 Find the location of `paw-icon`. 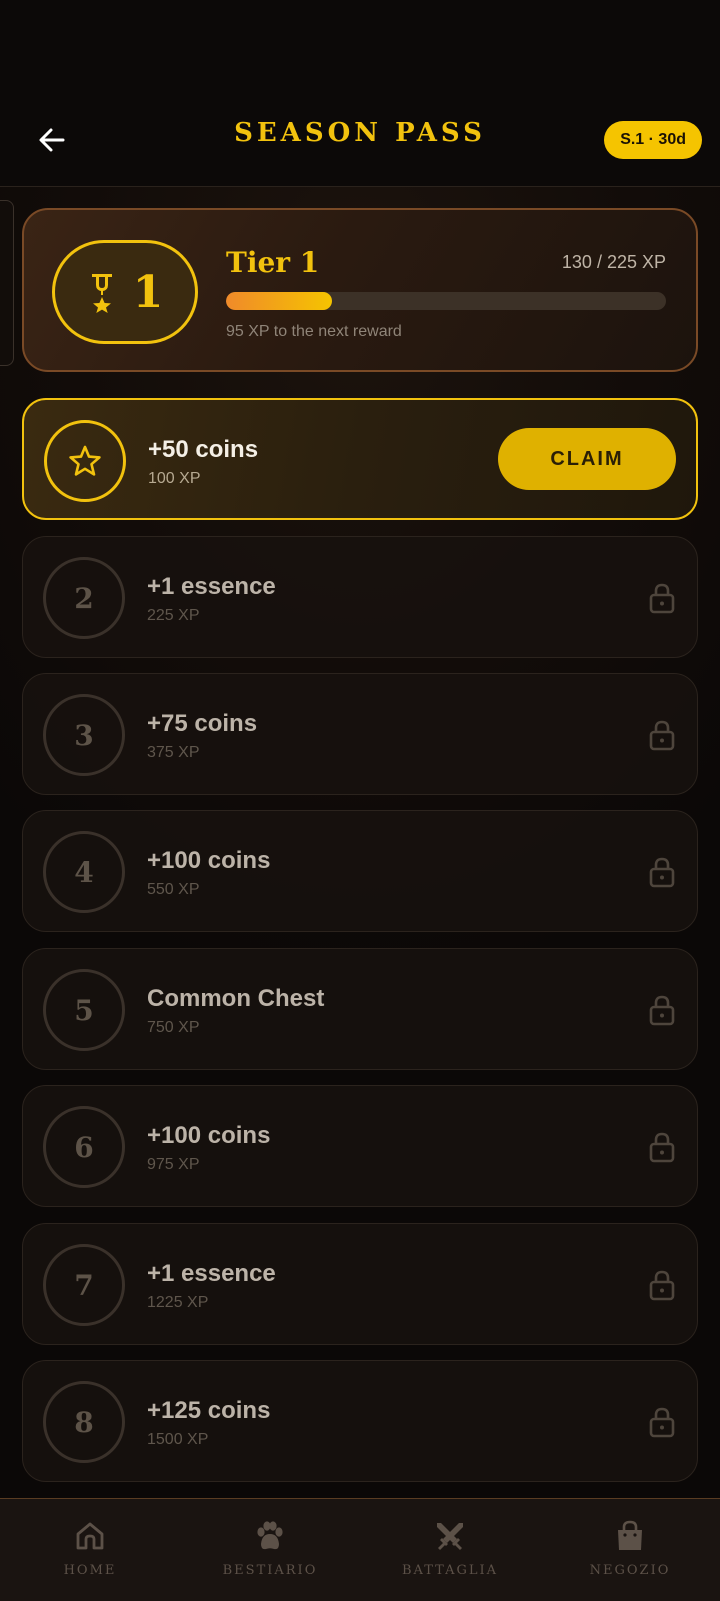

paw-icon is located at coordinates (270, 1535).